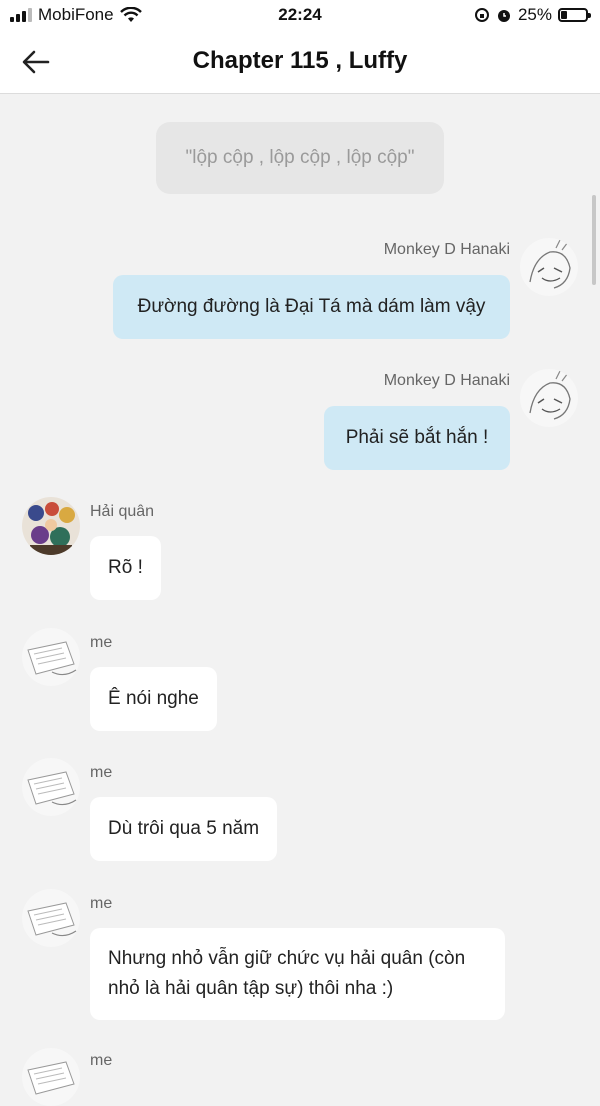  I want to click on app-header: Chapter 115 , Luffy, so click(300, 63).